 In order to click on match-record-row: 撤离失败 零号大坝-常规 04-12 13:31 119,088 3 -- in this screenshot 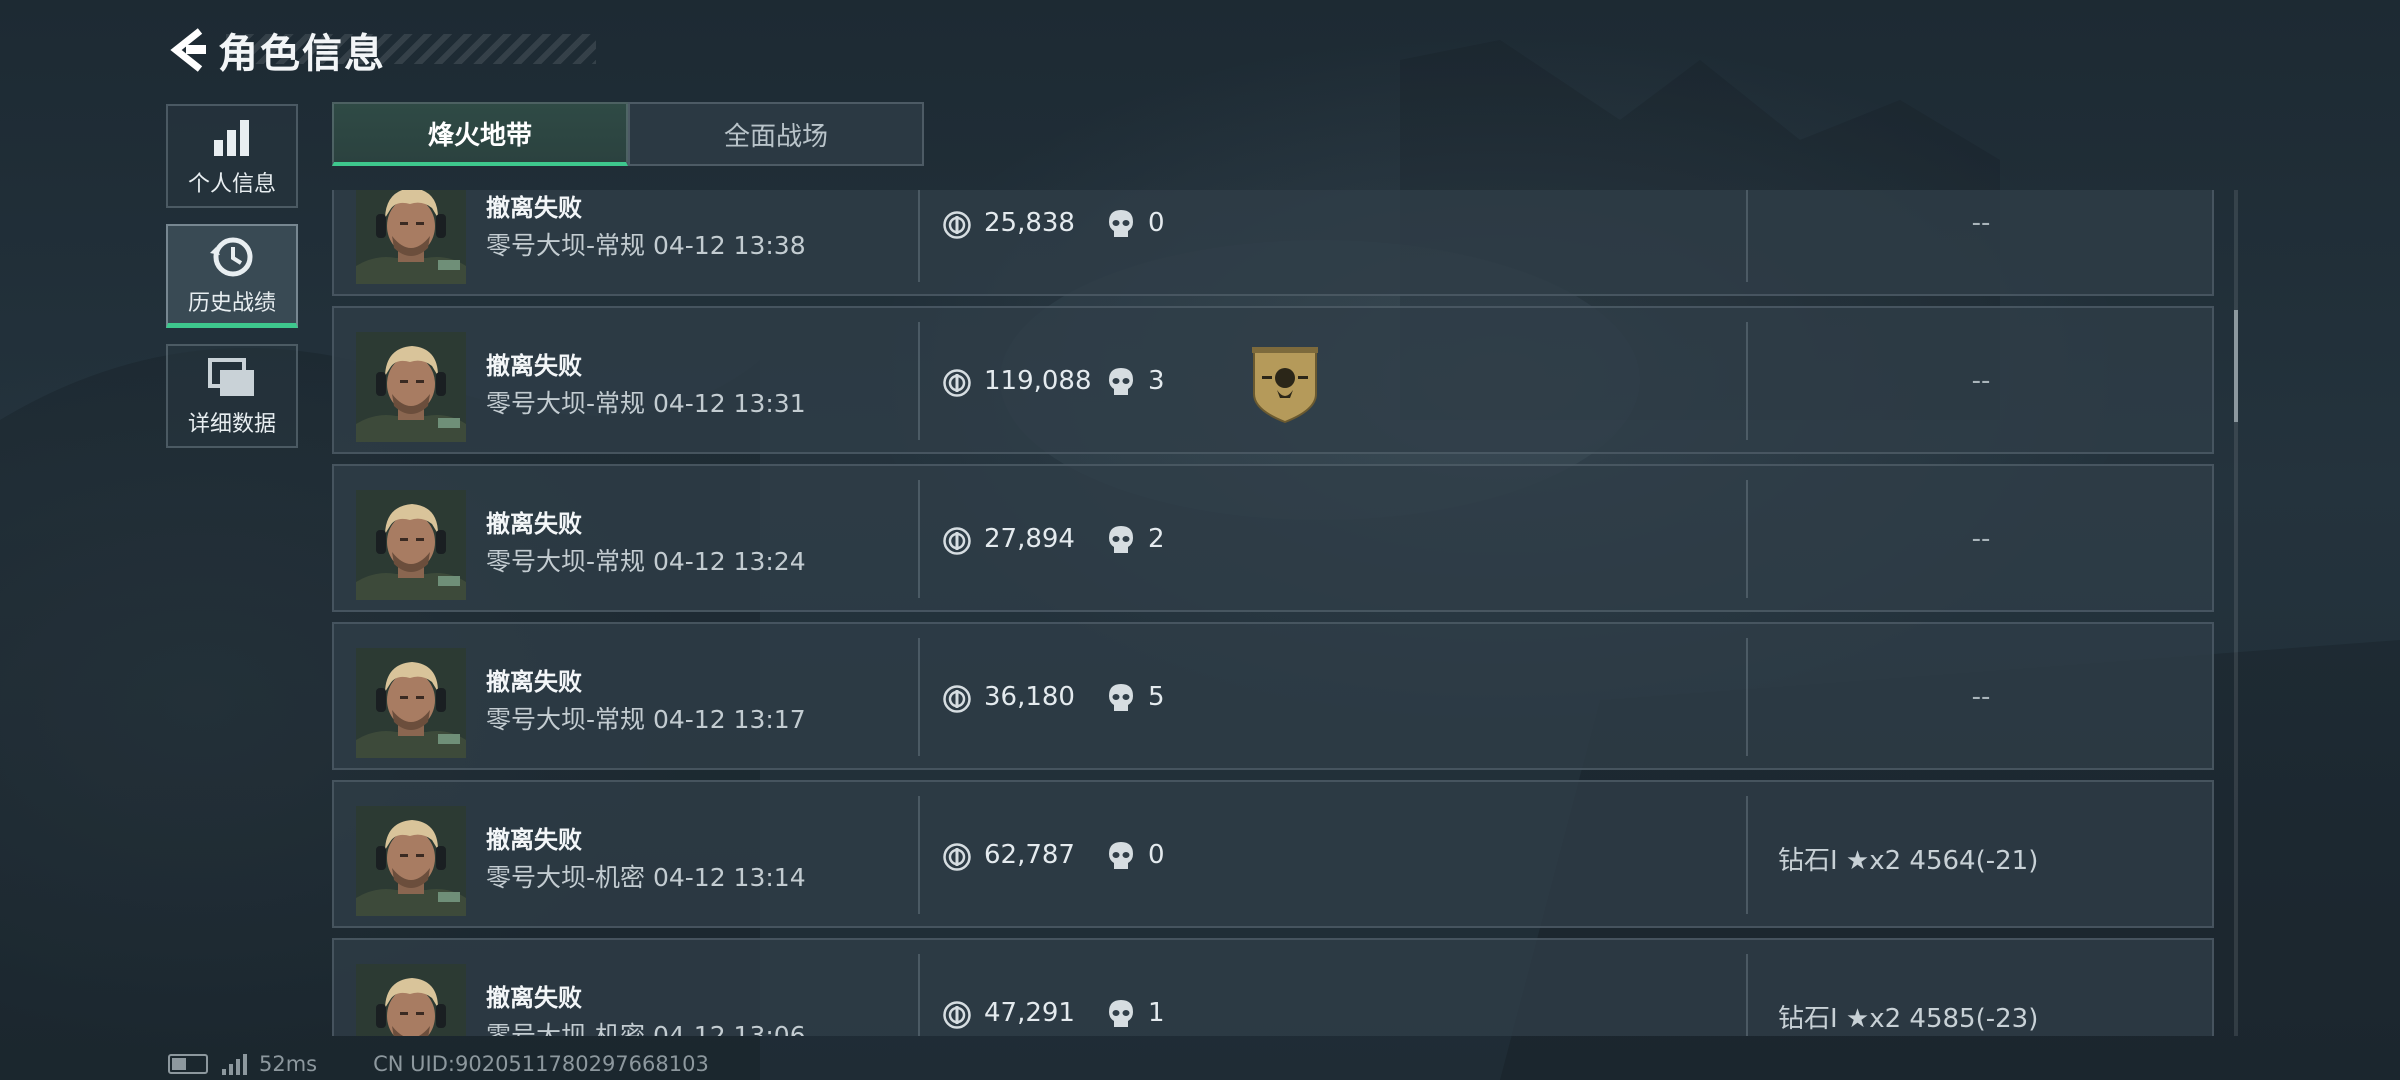, I will do `click(1273, 380)`.